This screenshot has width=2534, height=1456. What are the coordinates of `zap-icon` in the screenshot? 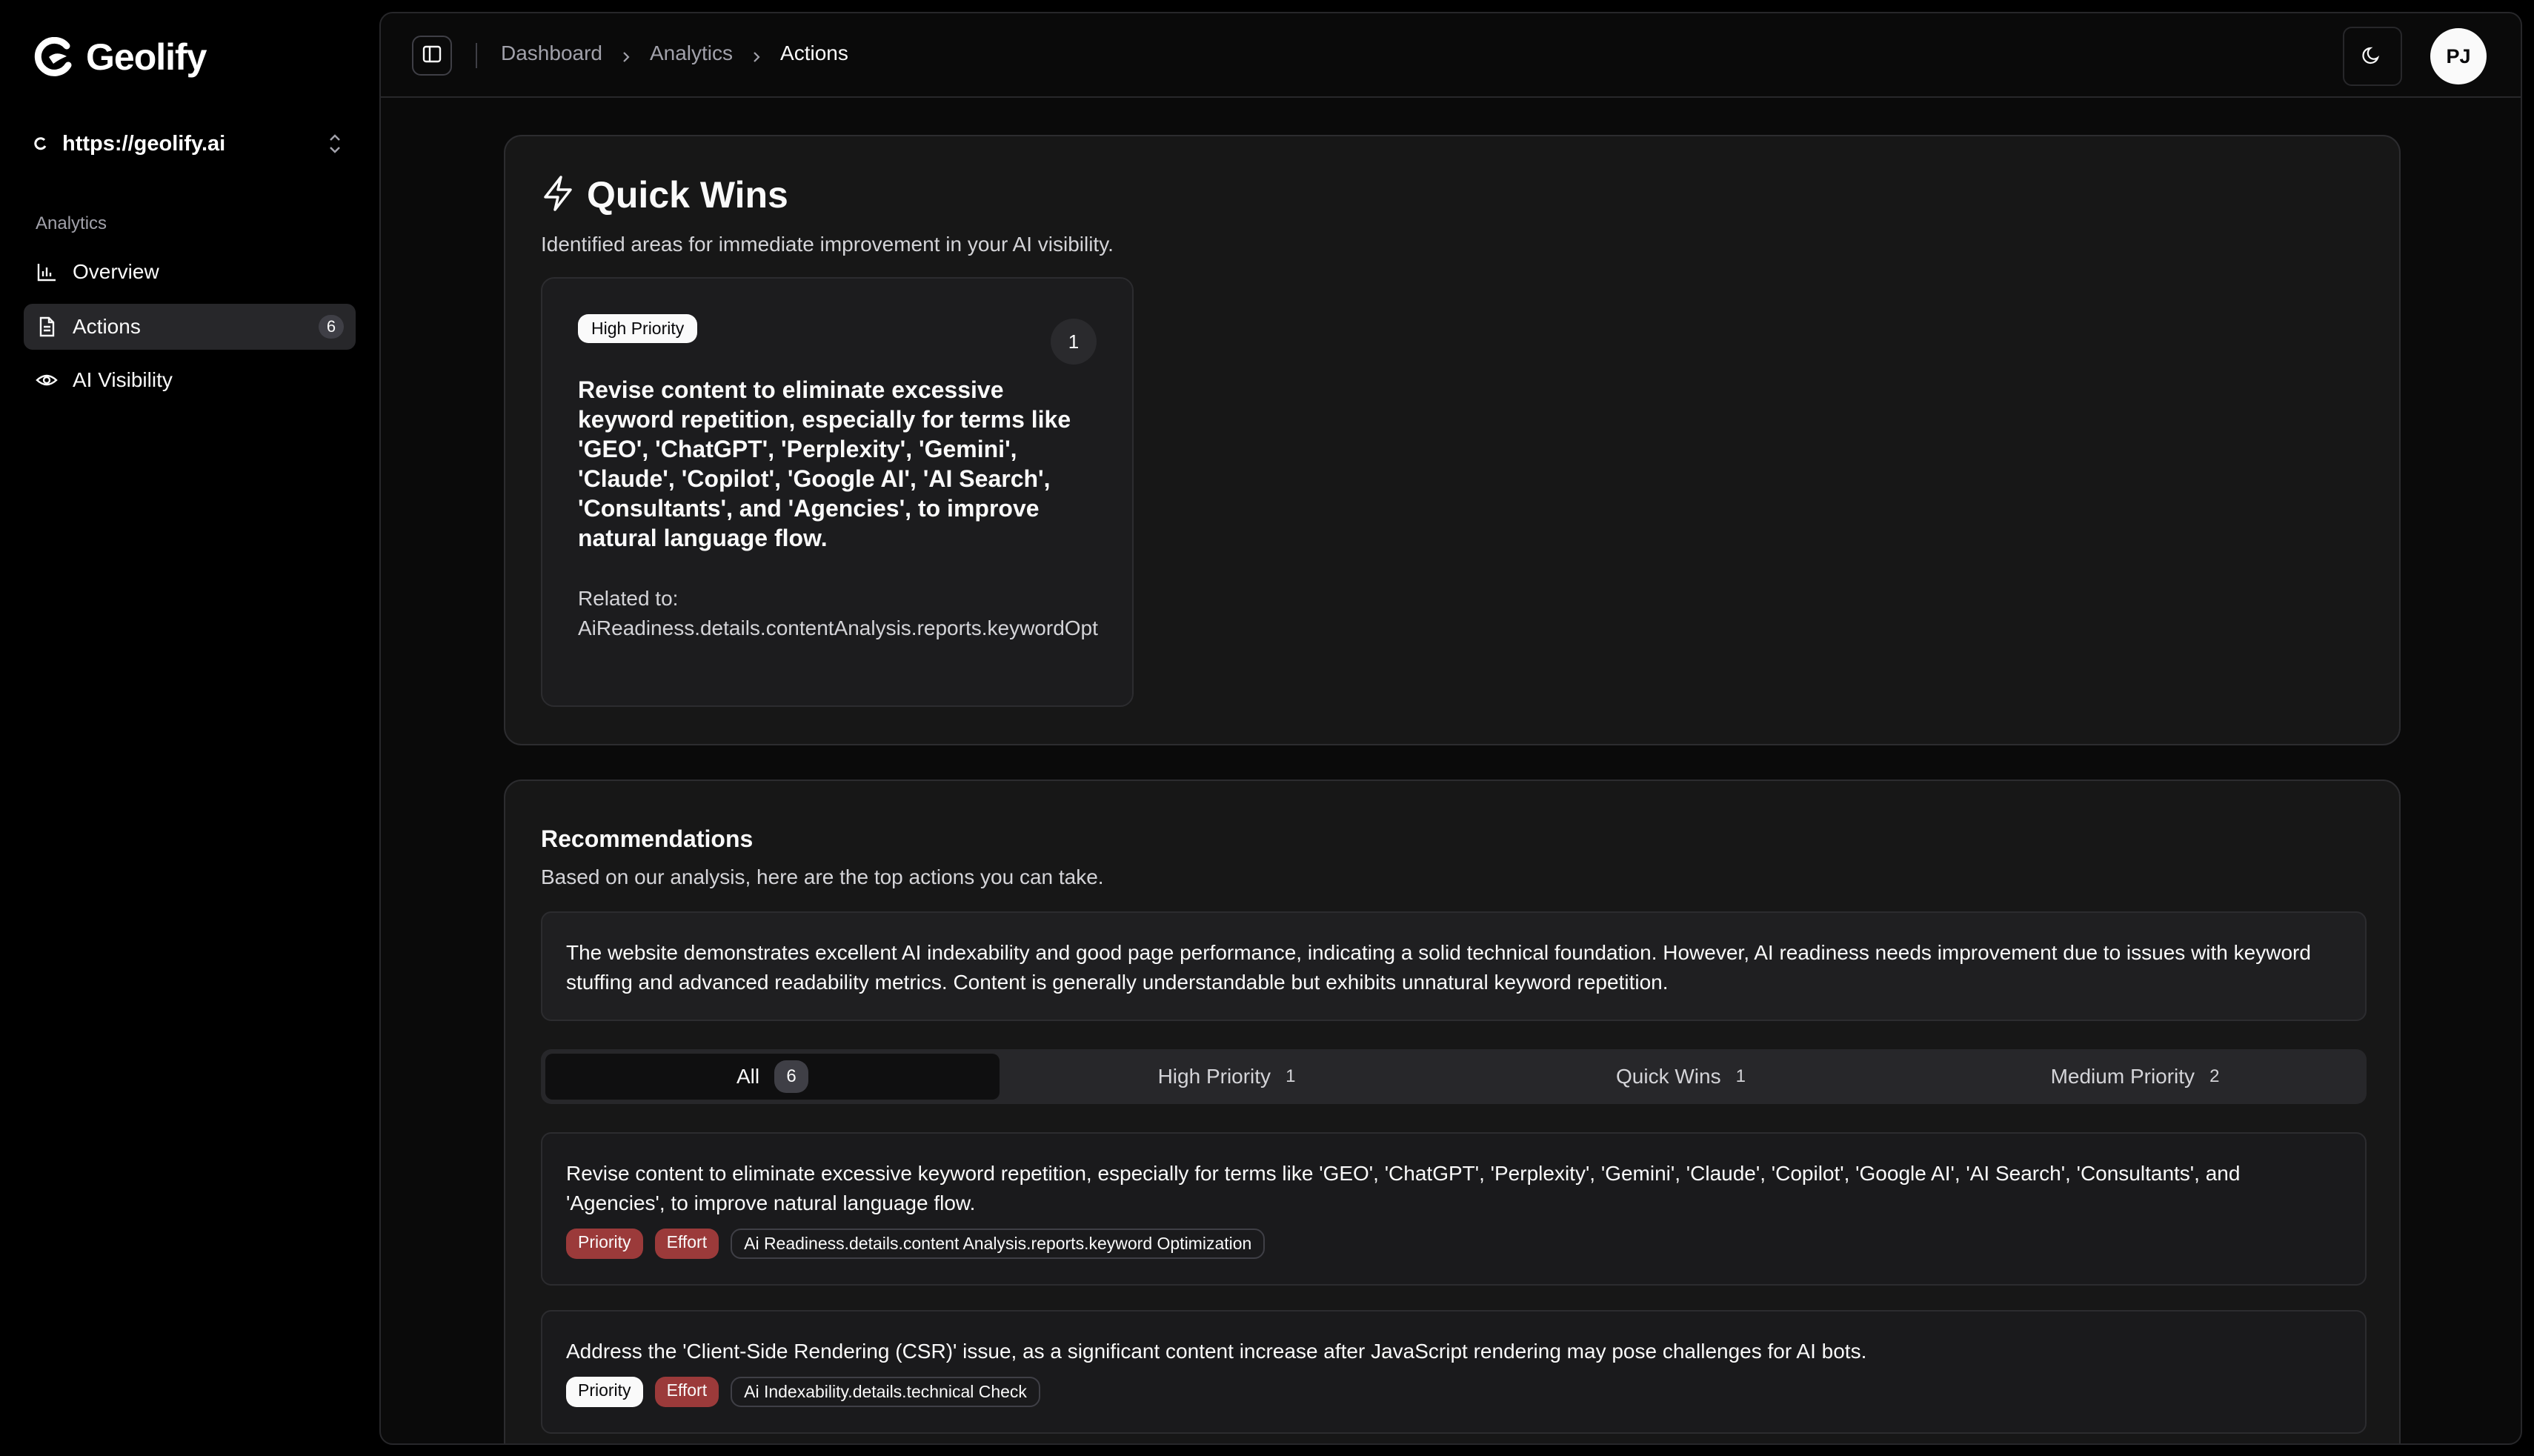 It's located at (558, 195).